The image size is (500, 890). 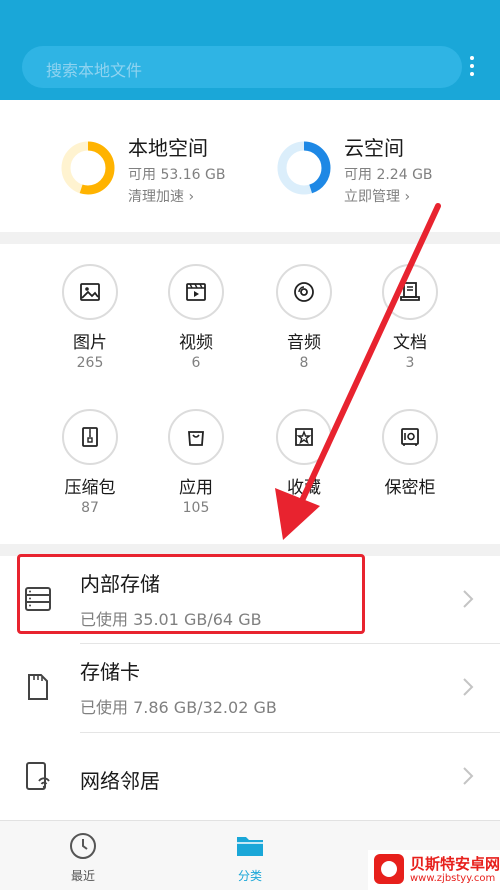 I want to click on manage-now-link: 立即管理 ›, so click(x=377, y=196).